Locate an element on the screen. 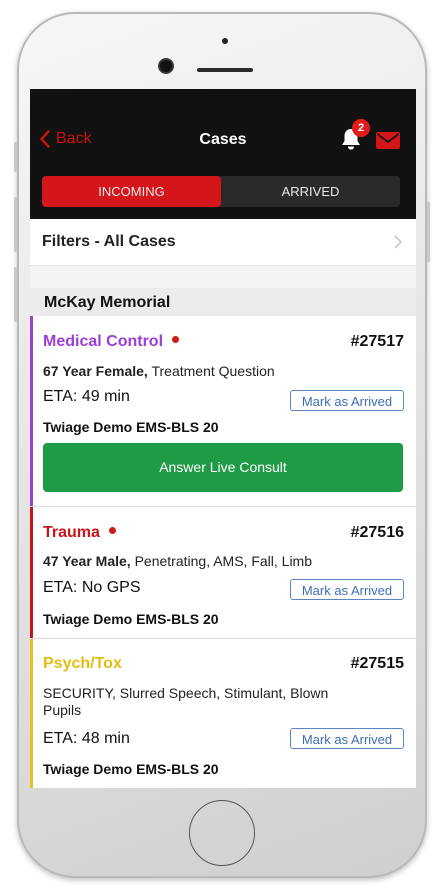 Image resolution: width=445 pixels, height=892 pixels. case-category: Trauma is located at coordinates (79, 533).